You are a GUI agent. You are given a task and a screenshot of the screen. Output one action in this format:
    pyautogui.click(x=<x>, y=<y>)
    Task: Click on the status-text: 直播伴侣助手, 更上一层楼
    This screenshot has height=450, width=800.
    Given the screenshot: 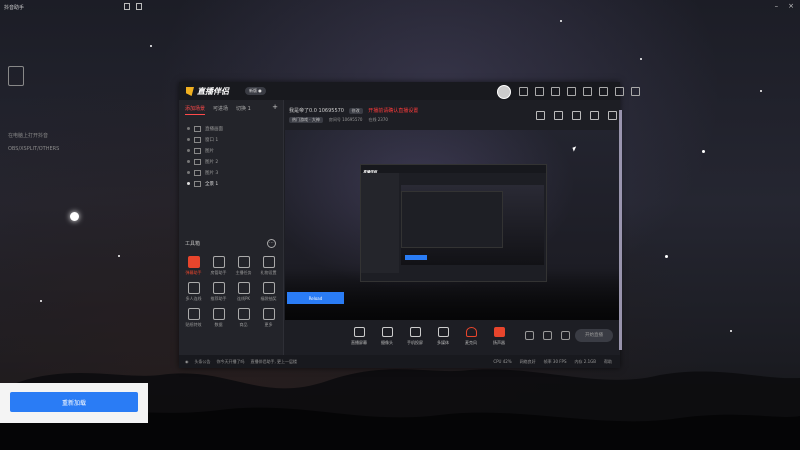 What is the action you would take?
    pyautogui.click(x=274, y=362)
    